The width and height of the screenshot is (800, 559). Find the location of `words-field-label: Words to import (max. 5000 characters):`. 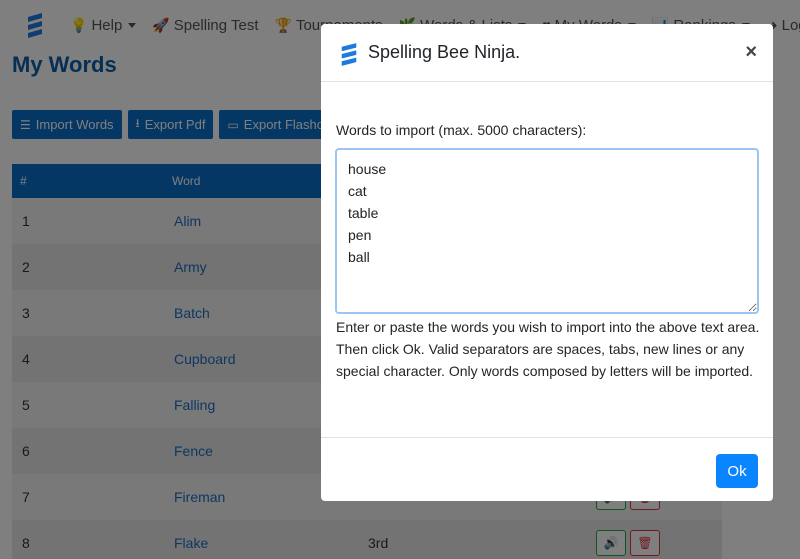

words-field-label: Words to import (max. 5000 characters): is located at coordinates (461, 130).